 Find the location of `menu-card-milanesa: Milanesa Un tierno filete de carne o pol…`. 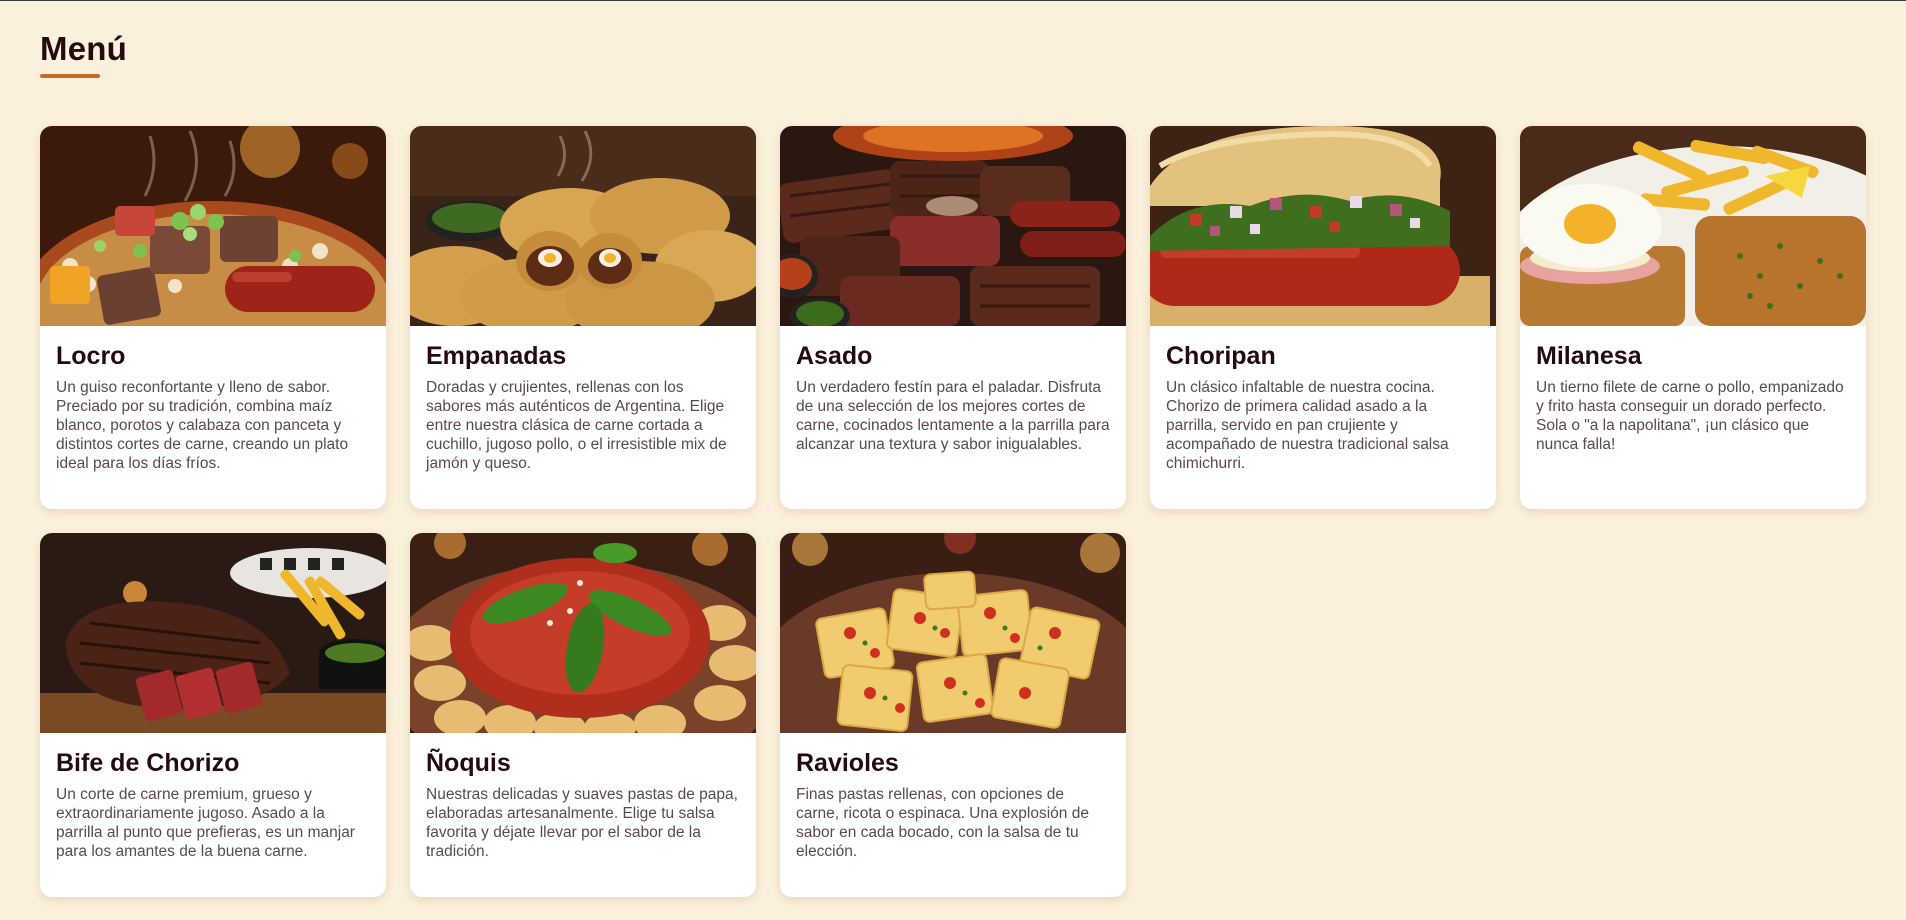

menu-card-milanesa: Milanesa Un tierno filete de carne o pol… is located at coordinates (1693, 317).